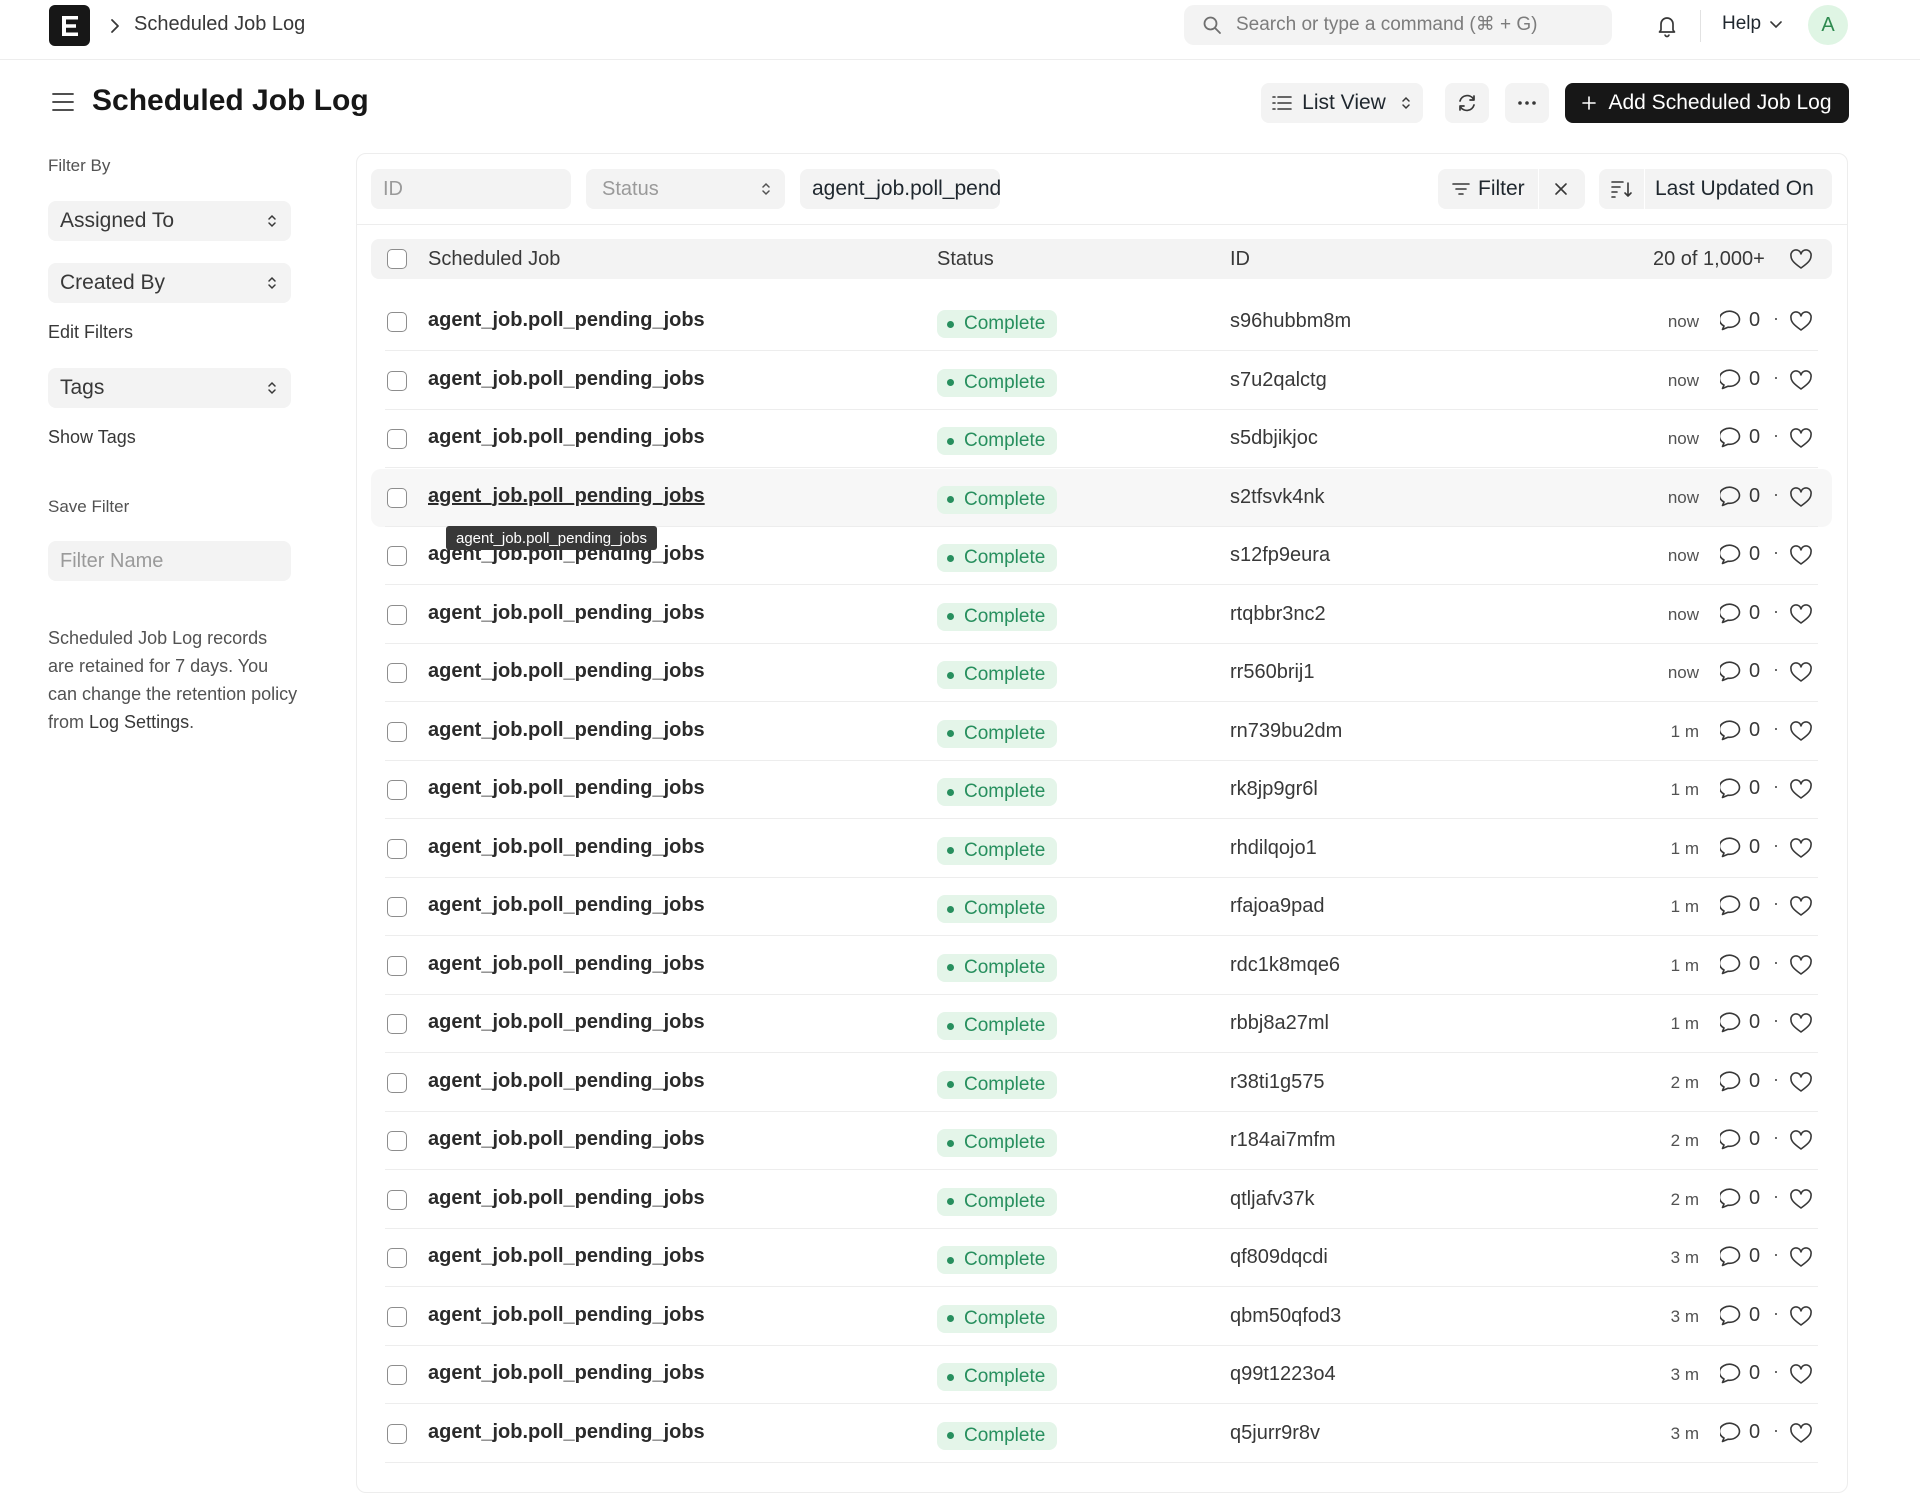 Image resolution: width=1920 pixels, height=1493 pixels. Describe the element at coordinates (169, 221) in the screenshot. I see `assigned-to-select: Assigned To` at that location.